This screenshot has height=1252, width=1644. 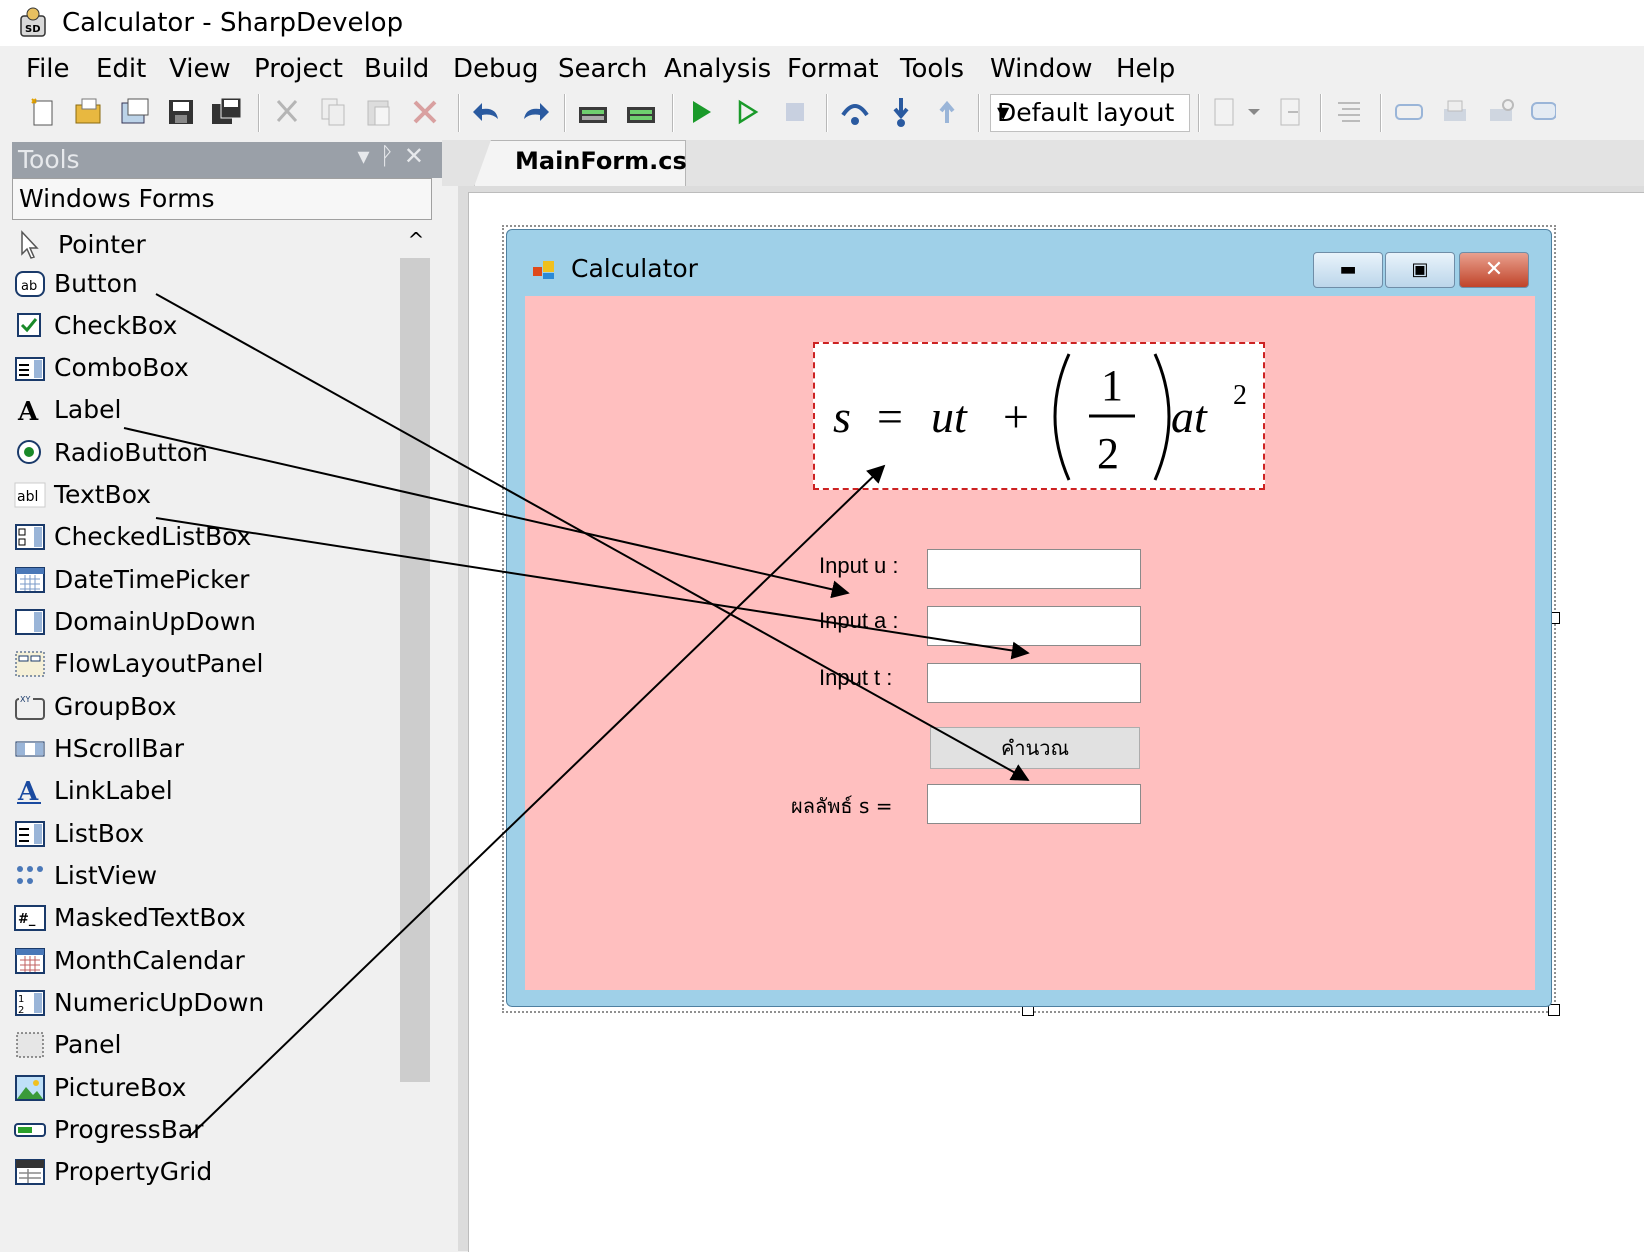 I want to click on textbox-input-t, so click(x=1034, y=683).